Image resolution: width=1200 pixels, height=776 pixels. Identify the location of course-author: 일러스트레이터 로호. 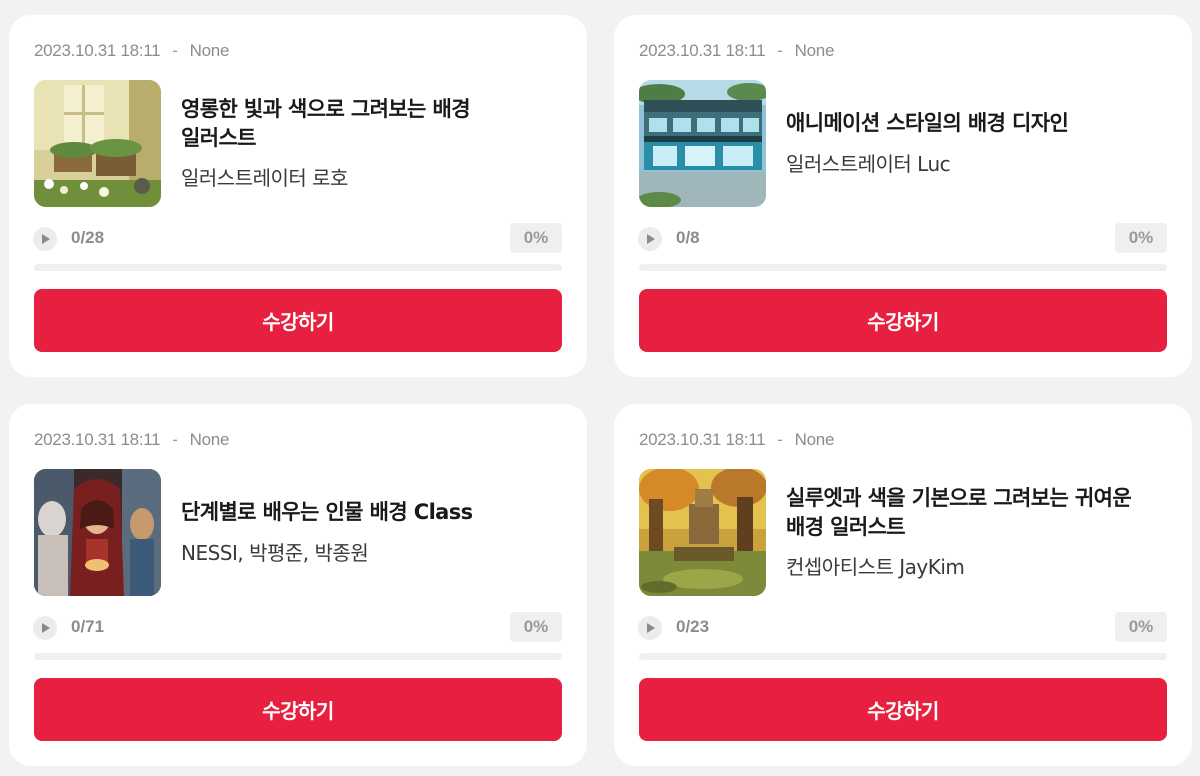
(264, 178).